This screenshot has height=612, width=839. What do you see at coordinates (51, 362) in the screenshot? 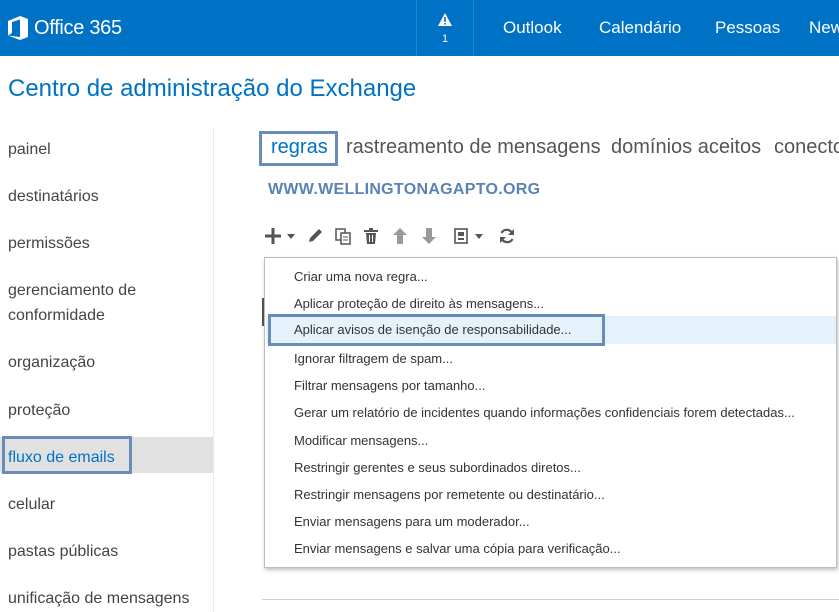
I see `sidebar-item-organizacao: organização` at bounding box center [51, 362].